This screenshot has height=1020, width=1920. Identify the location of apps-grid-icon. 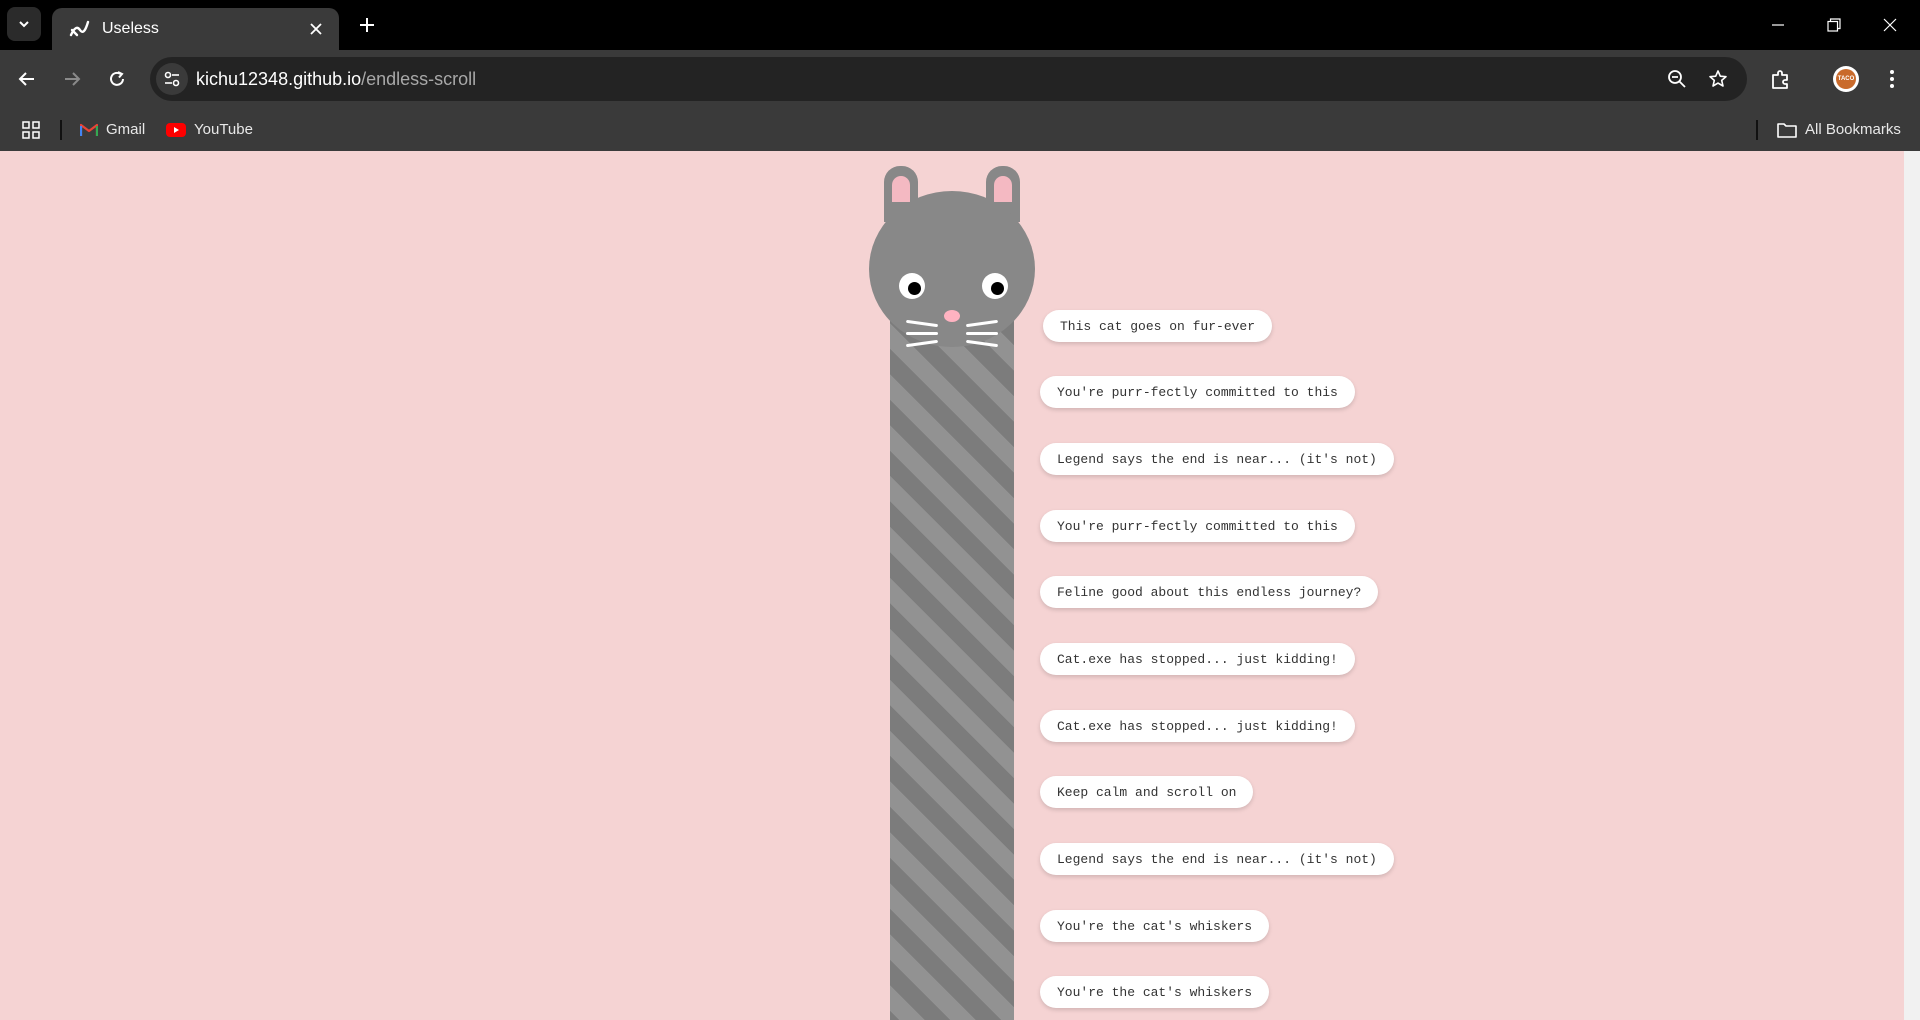
(31, 129).